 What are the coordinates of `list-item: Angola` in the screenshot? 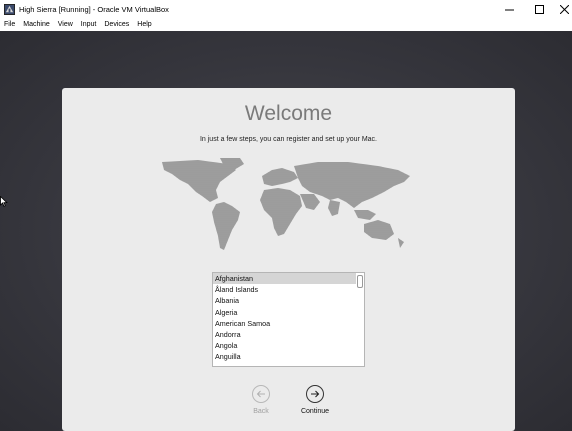 It's located at (288, 345).